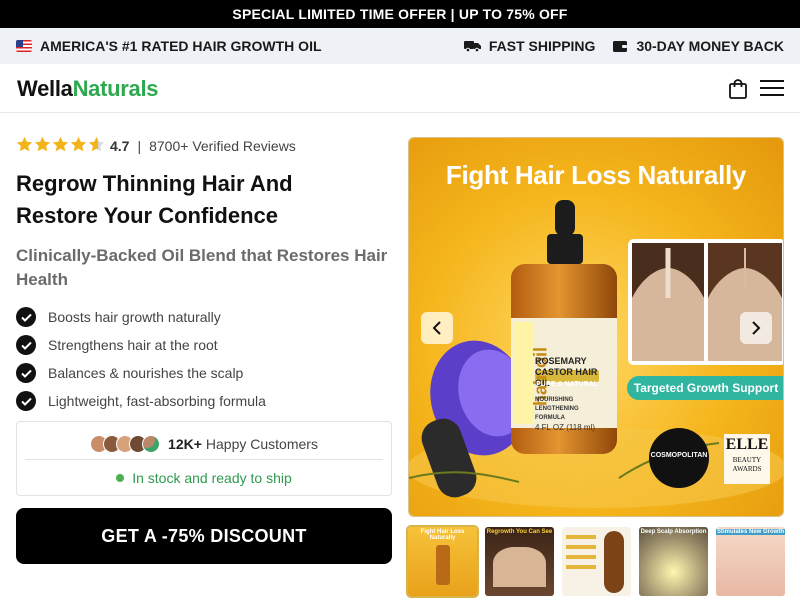 The image size is (800, 600). I want to click on divider, so click(204, 459).